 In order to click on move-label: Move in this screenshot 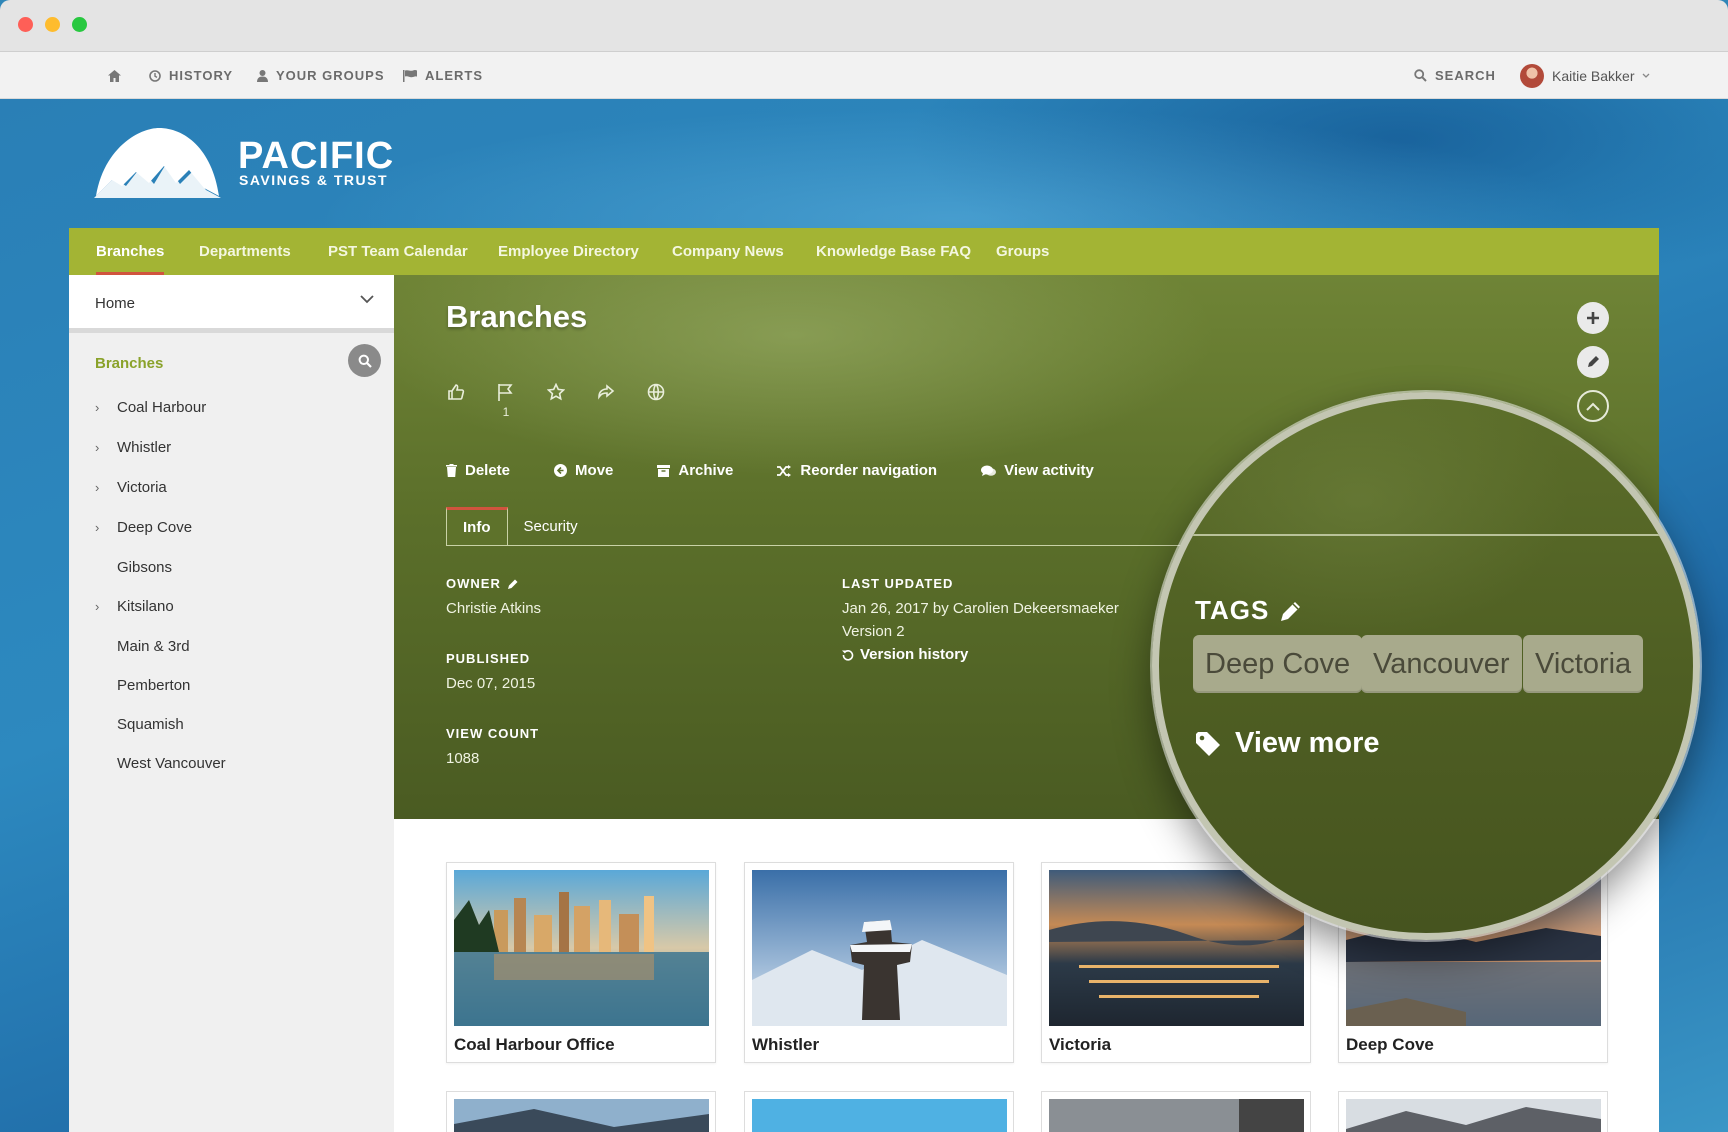, I will do `click(594, 470)`.